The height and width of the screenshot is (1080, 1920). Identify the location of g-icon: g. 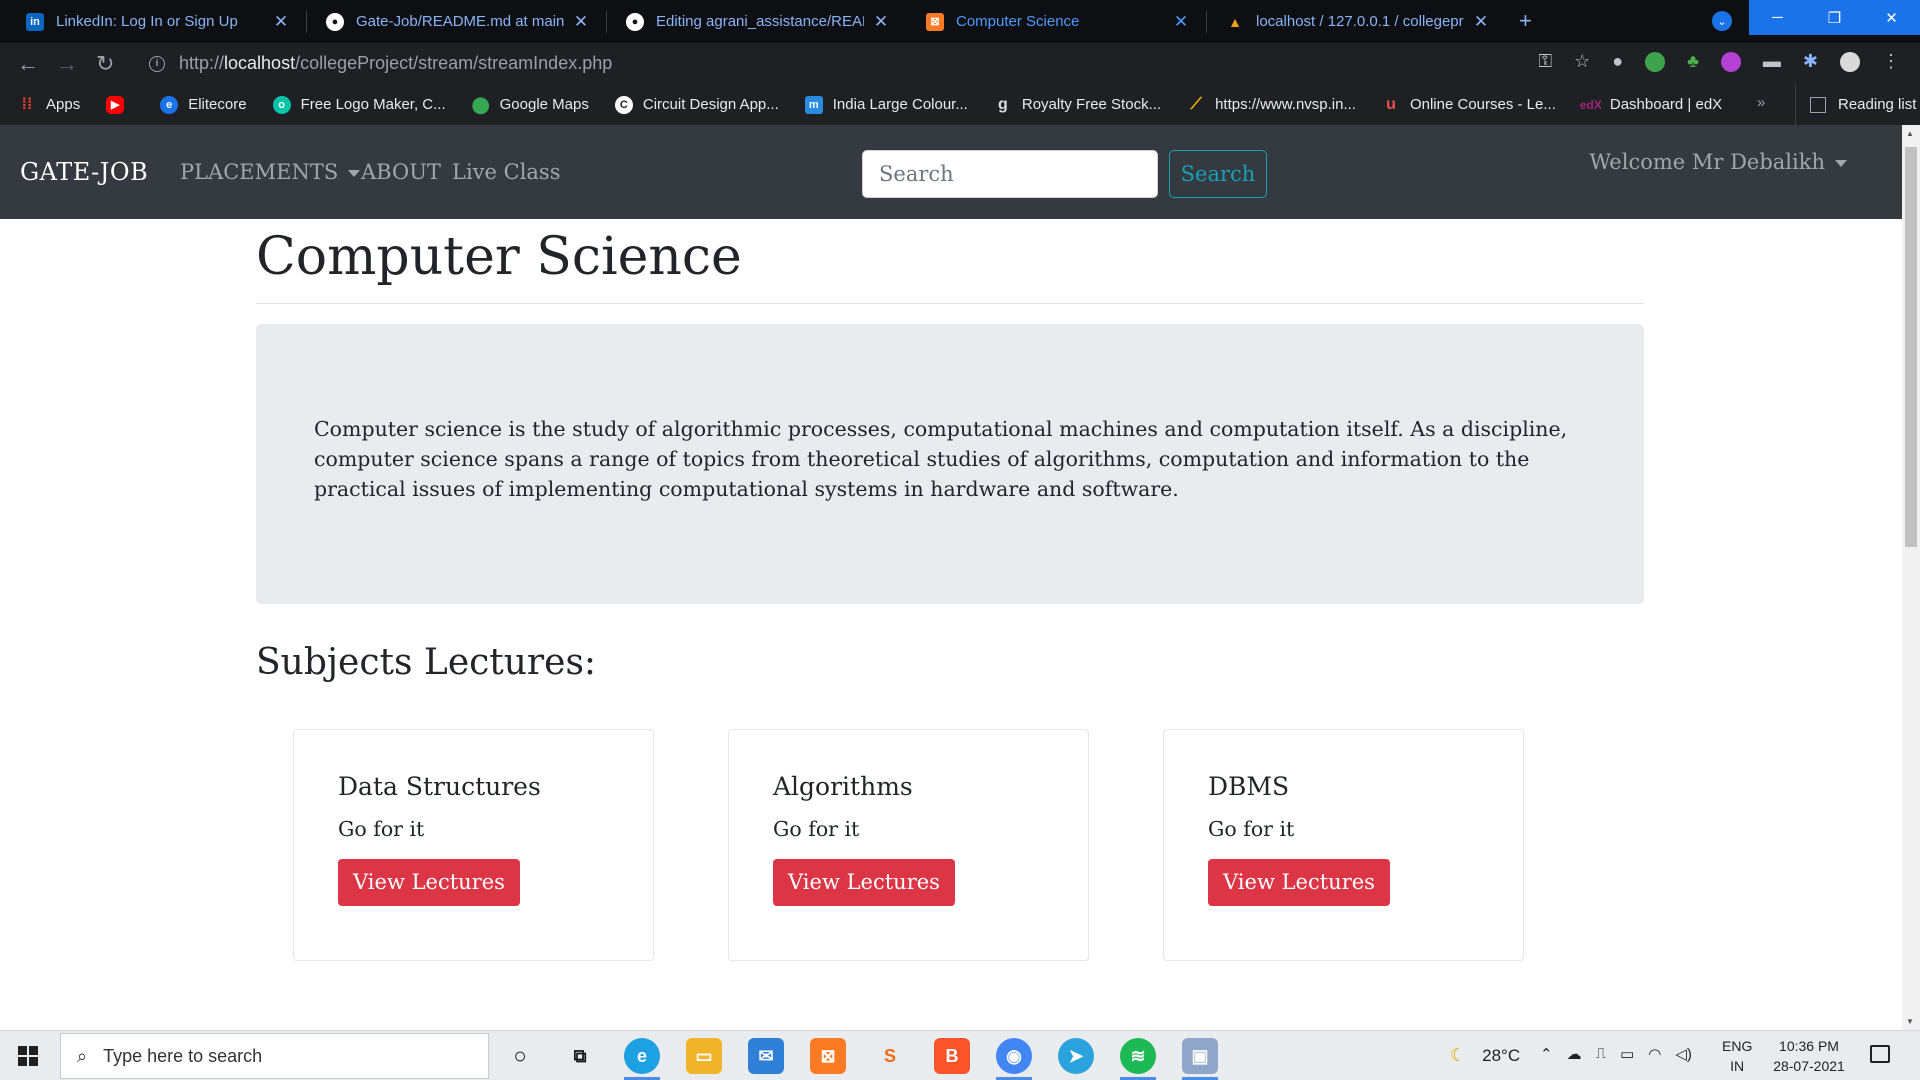
(1002, 104).